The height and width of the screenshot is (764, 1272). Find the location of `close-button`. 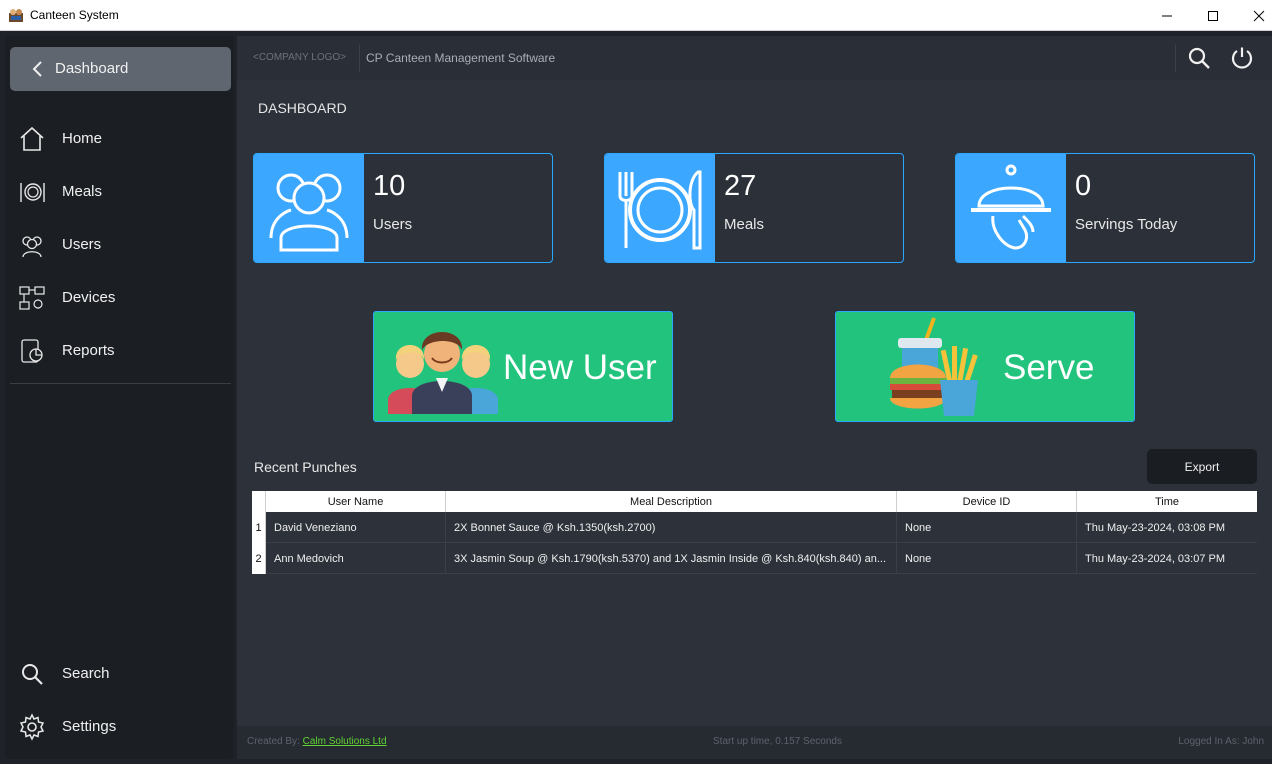

close-button is located at coordinates (1254, 15).